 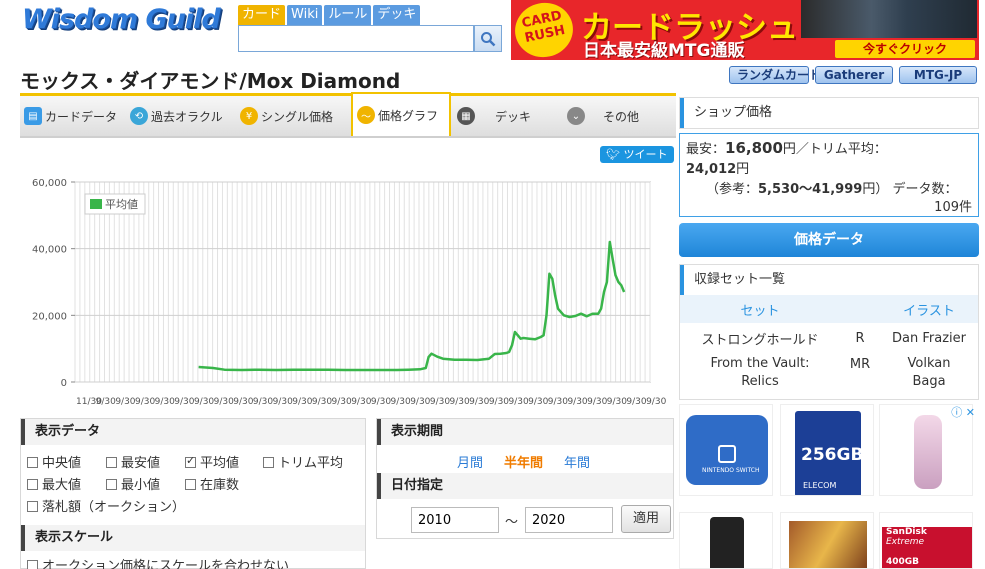 I want to click on set-column-header: セット, so click(x=760, y=309).